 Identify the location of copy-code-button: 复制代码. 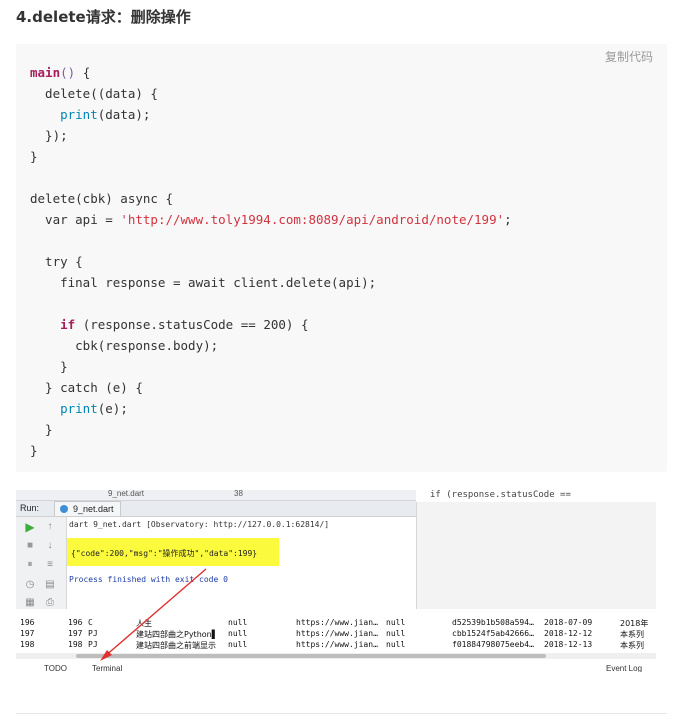
(629, 56).